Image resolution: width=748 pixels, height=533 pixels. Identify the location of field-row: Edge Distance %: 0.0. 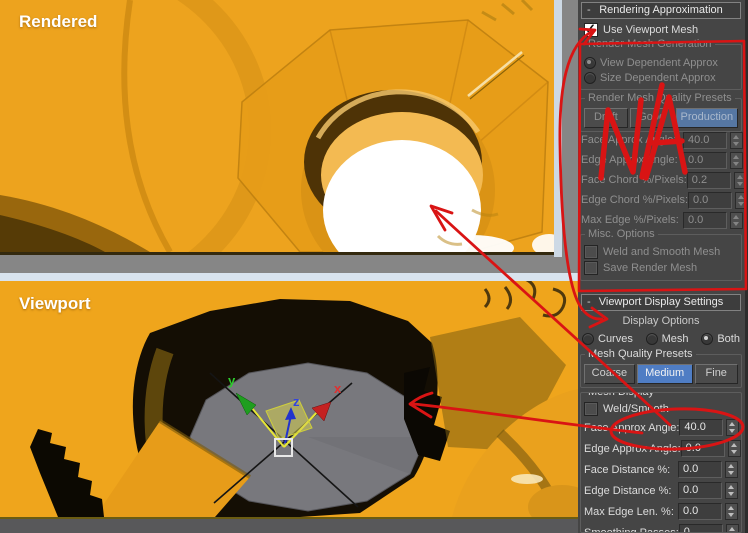
(661, 490).